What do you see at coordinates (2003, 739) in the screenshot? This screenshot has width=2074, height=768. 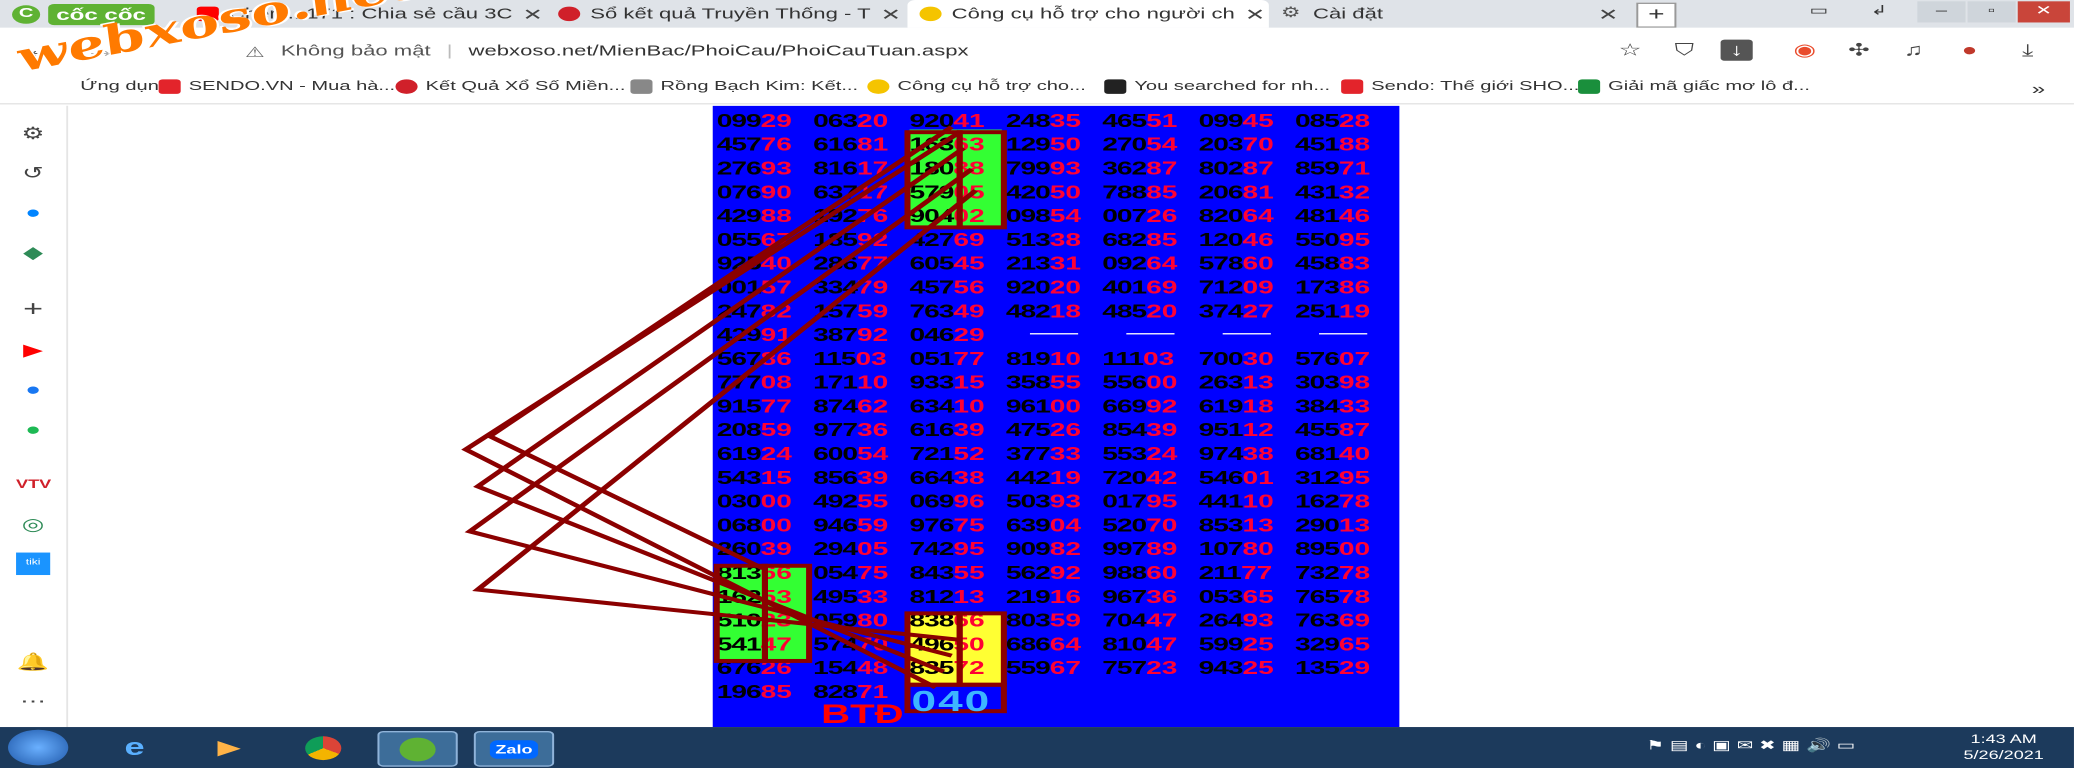 I see `clock-time: 1:43 AM` at bounding box center [2003, 739].